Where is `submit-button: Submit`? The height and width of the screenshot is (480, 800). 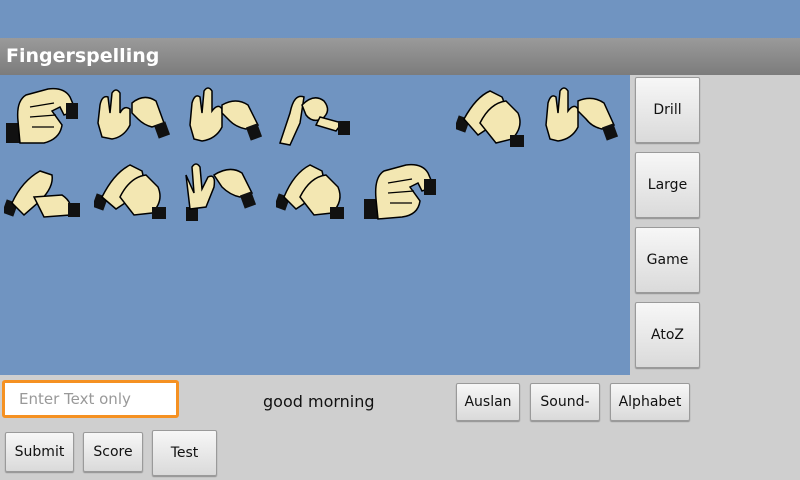 submit-button: Submit is located at coordinates (39, 452).